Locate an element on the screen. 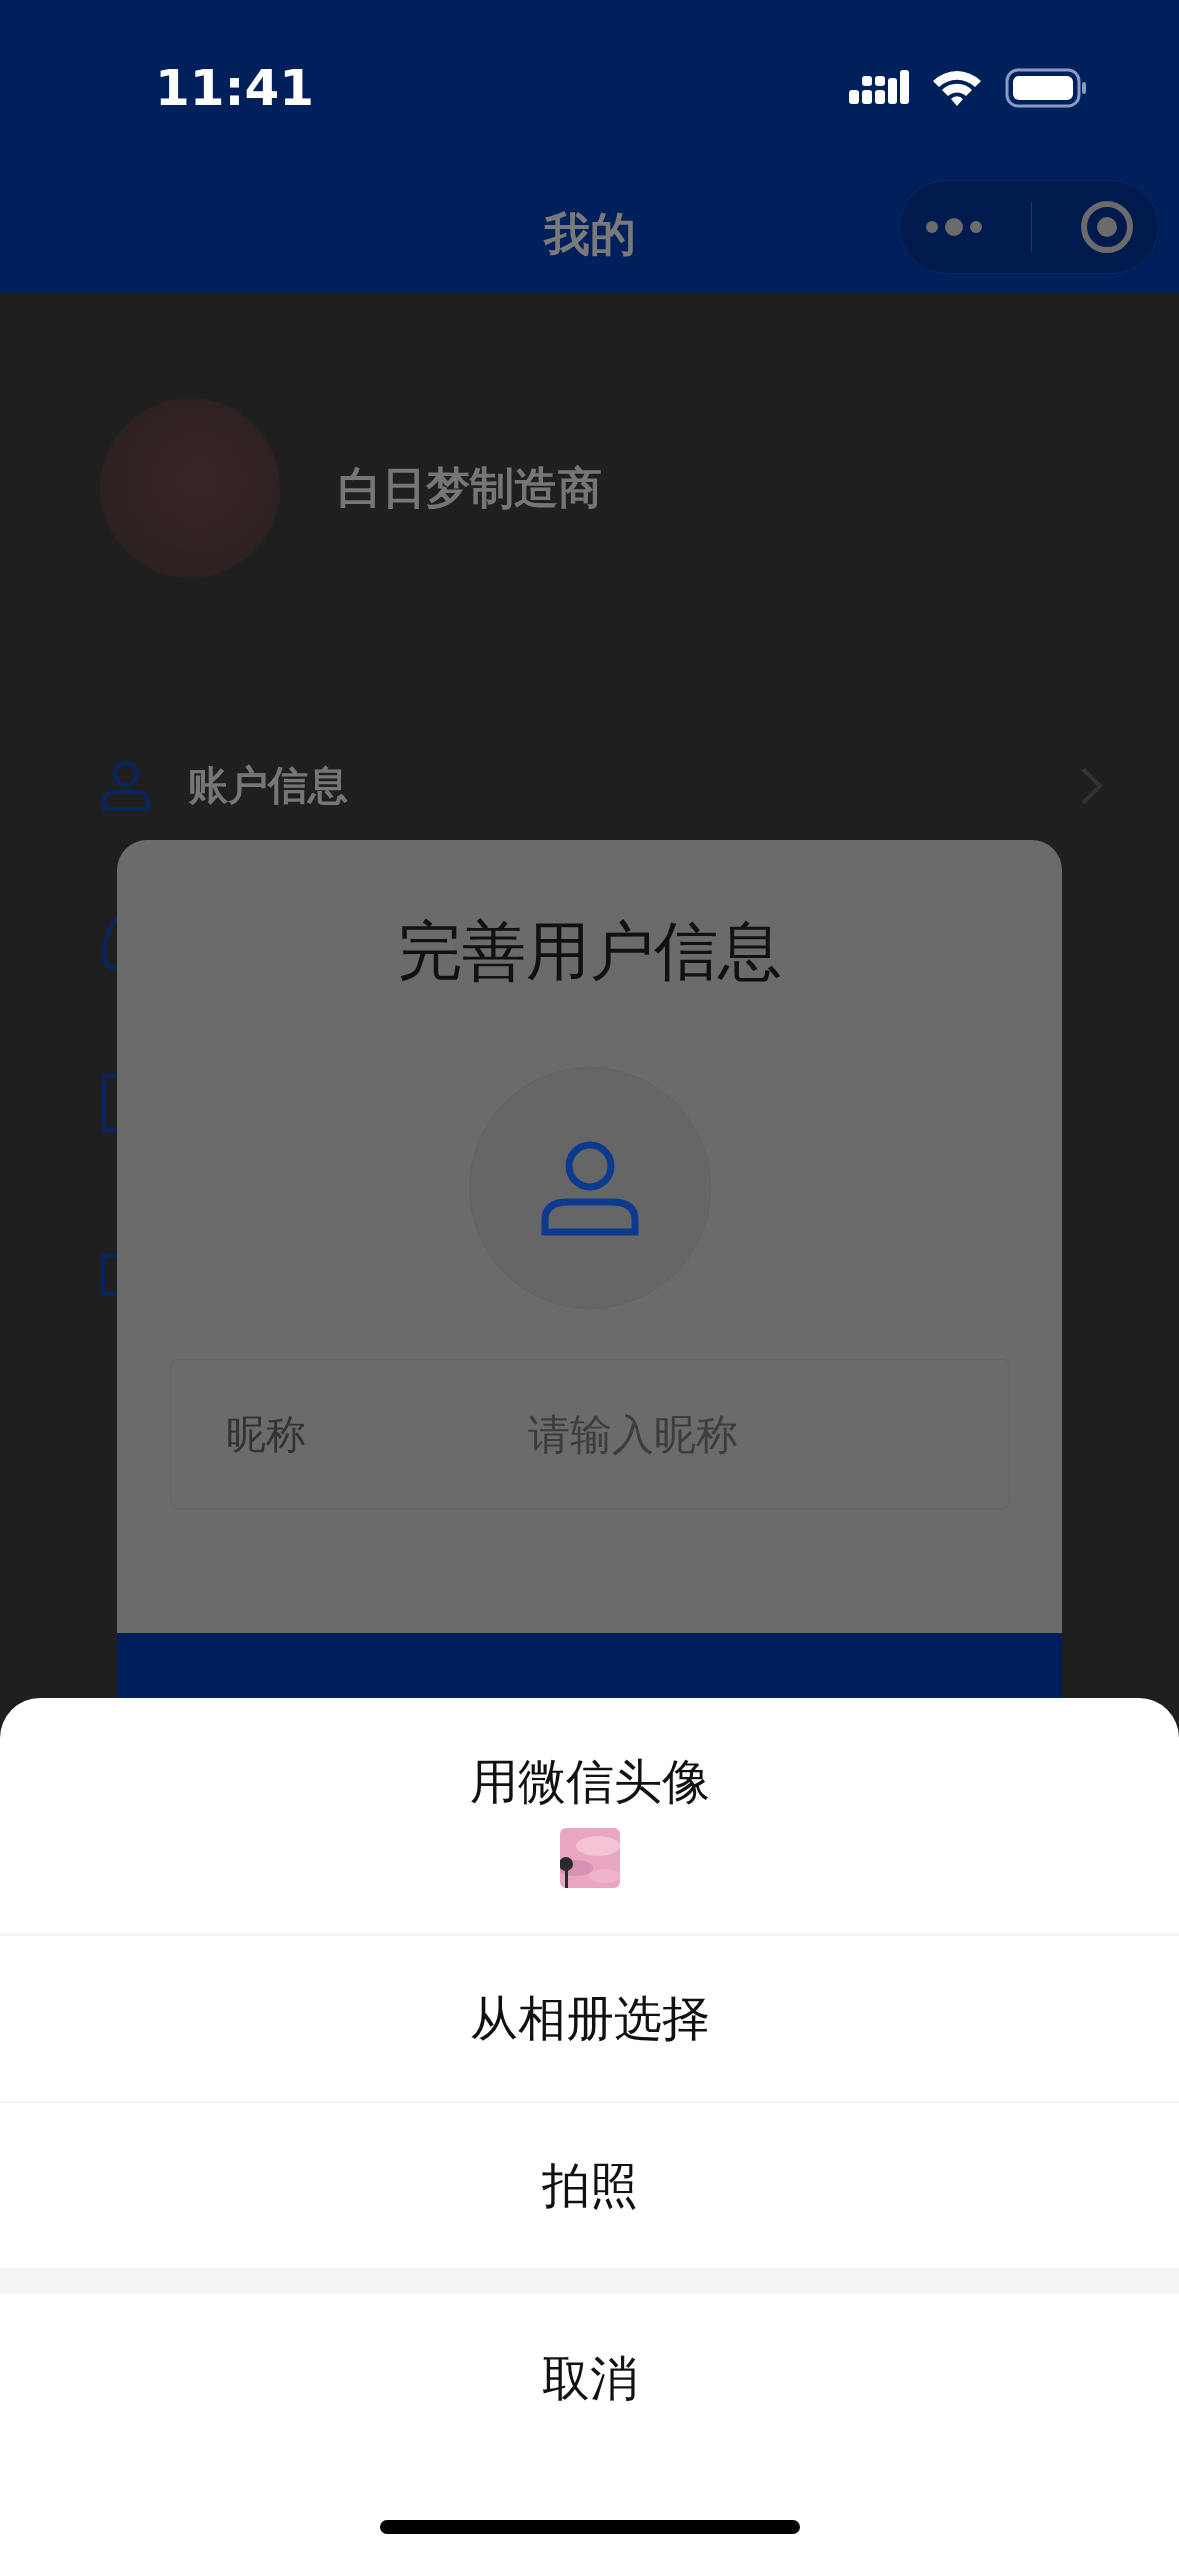 This screenshot has width=1179, height=2556. dialog-title: 完善用户信息 is located at coordinates (589, 951).